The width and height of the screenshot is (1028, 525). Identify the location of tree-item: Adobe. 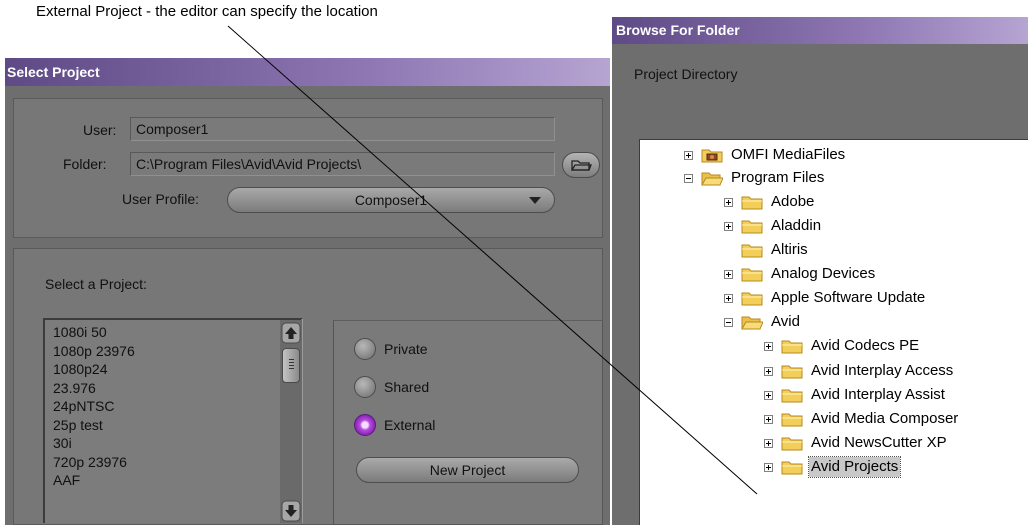
(770, 202).